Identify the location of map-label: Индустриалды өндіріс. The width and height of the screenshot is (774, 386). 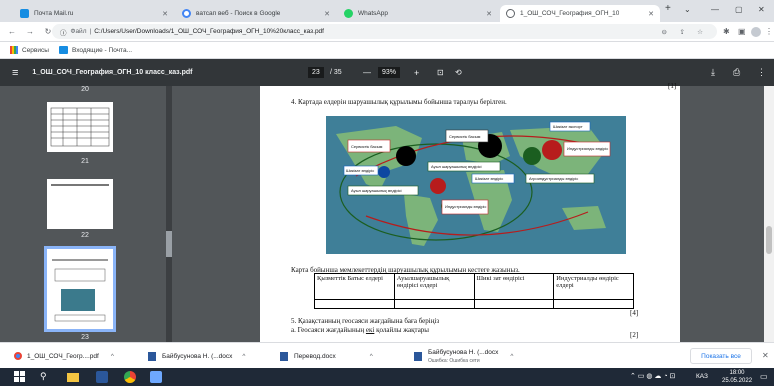
(465, 206).